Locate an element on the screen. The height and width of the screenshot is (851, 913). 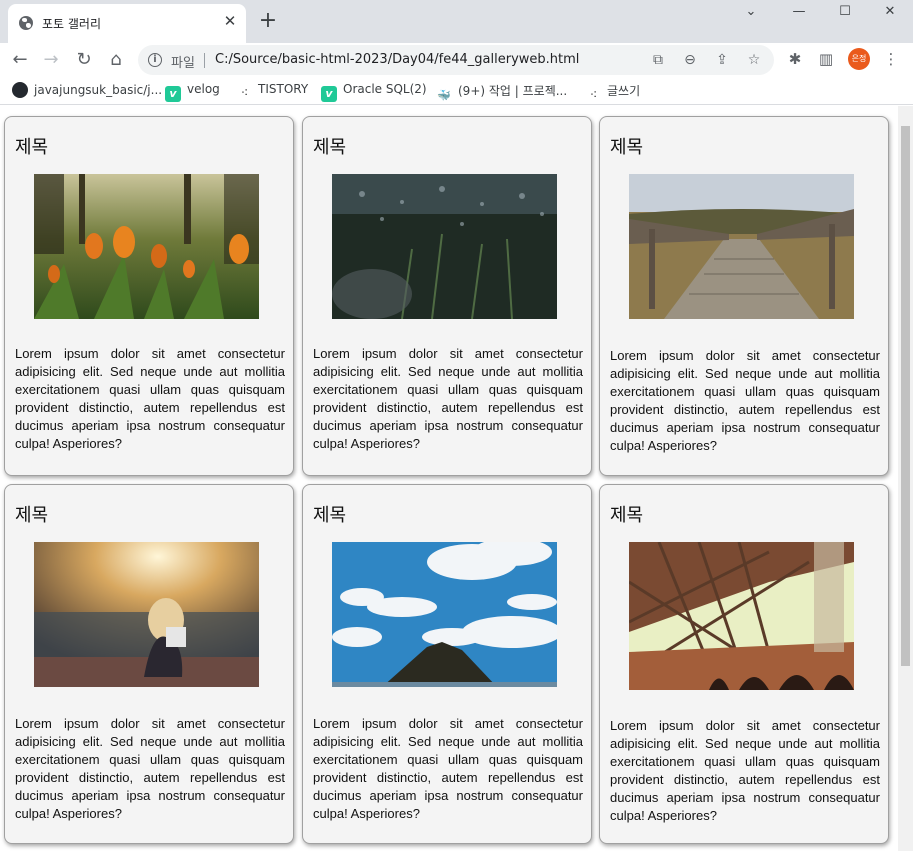
snowy-plants-photo is located at coordinates (444, 246).